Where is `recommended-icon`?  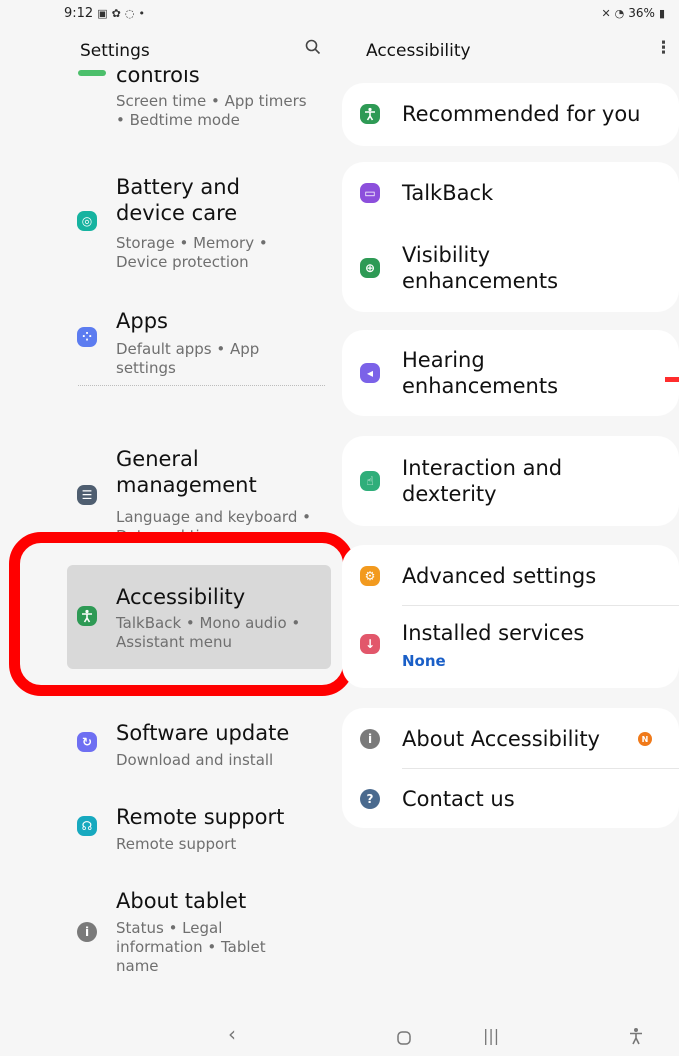 recommended-icon is located at coordinates (370, 114).